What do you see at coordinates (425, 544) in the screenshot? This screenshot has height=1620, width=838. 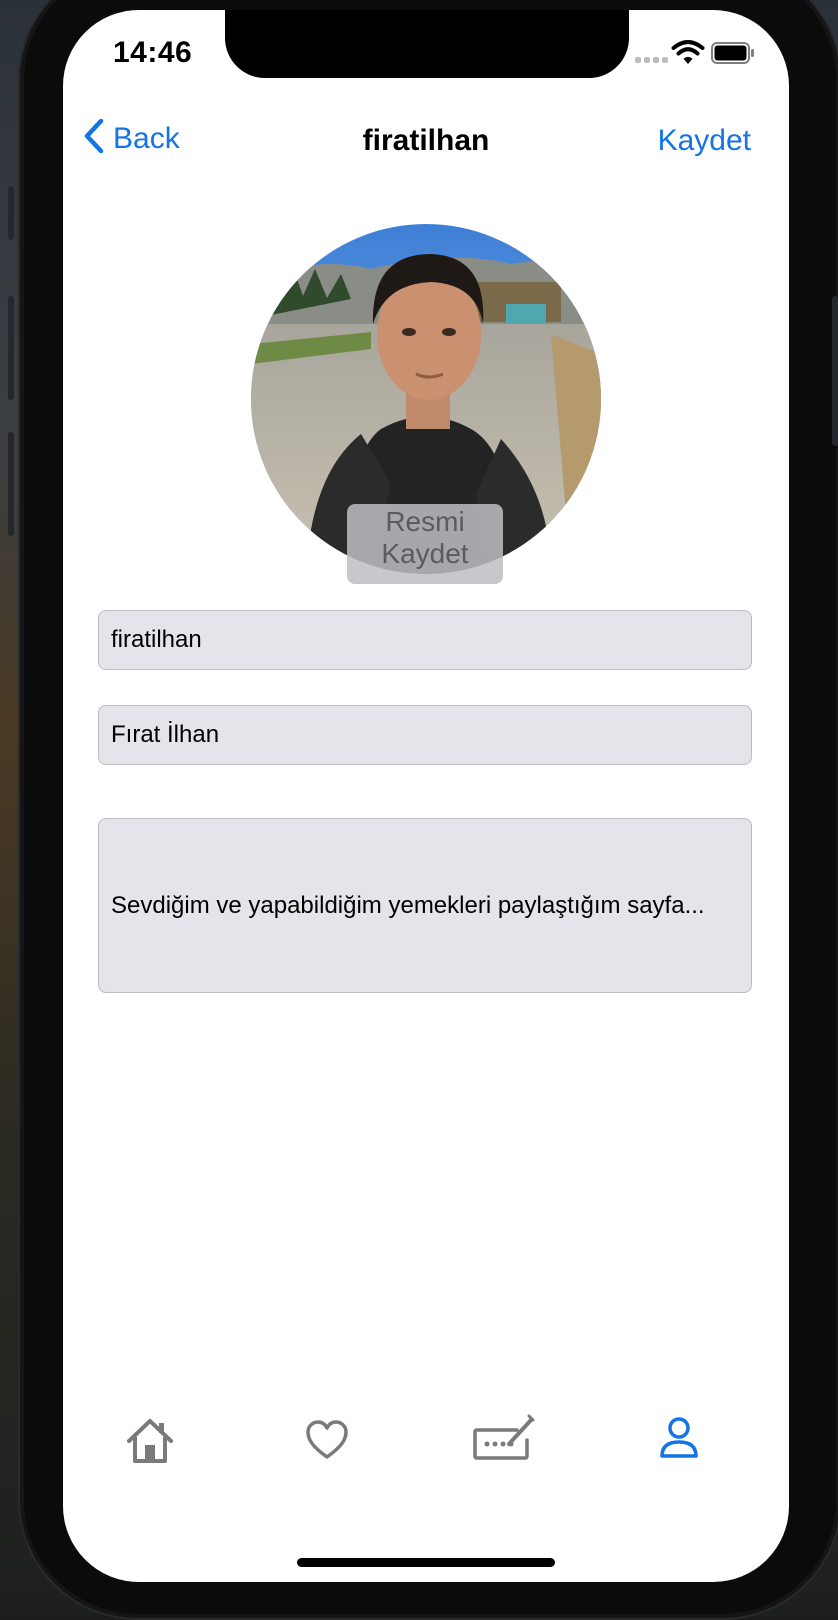 I see `save-photo-button: Resmi Kaydet` at bounding box center [425, 544].